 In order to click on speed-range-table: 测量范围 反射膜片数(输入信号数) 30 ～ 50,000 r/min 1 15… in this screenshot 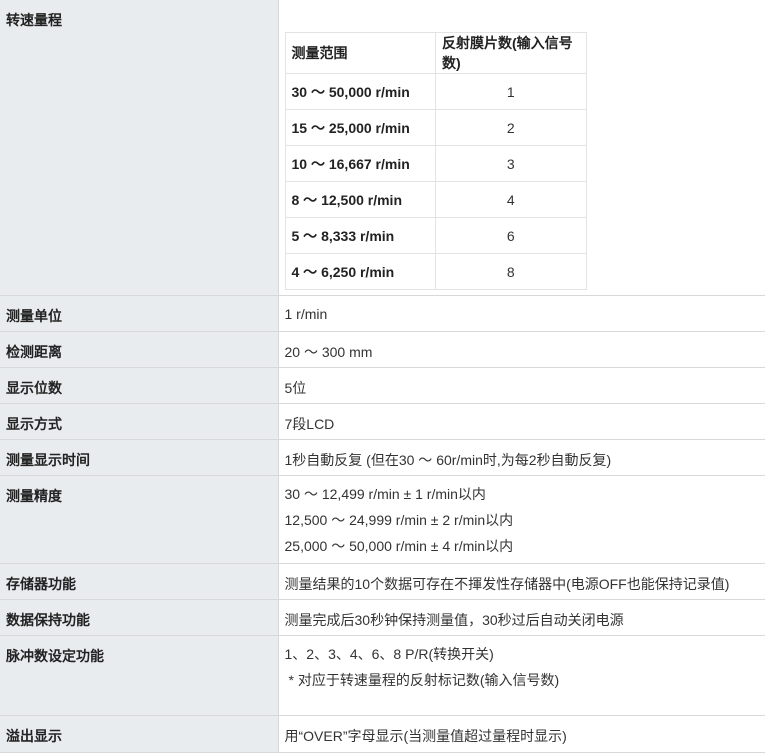, I will do `click(436, 161)`.